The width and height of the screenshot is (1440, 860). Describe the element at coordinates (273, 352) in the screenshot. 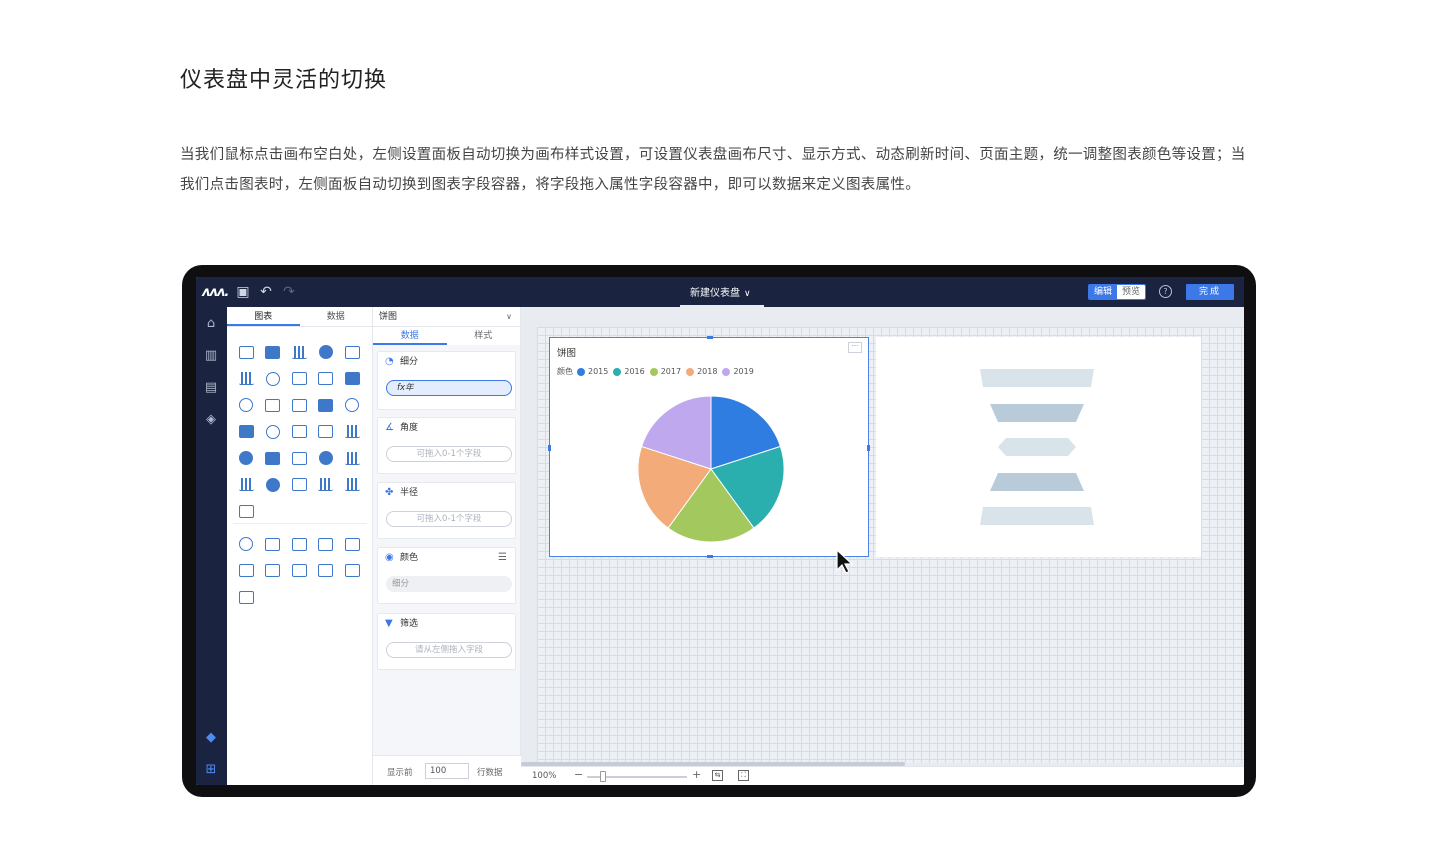

I see `pivot-table-icon` at that location.